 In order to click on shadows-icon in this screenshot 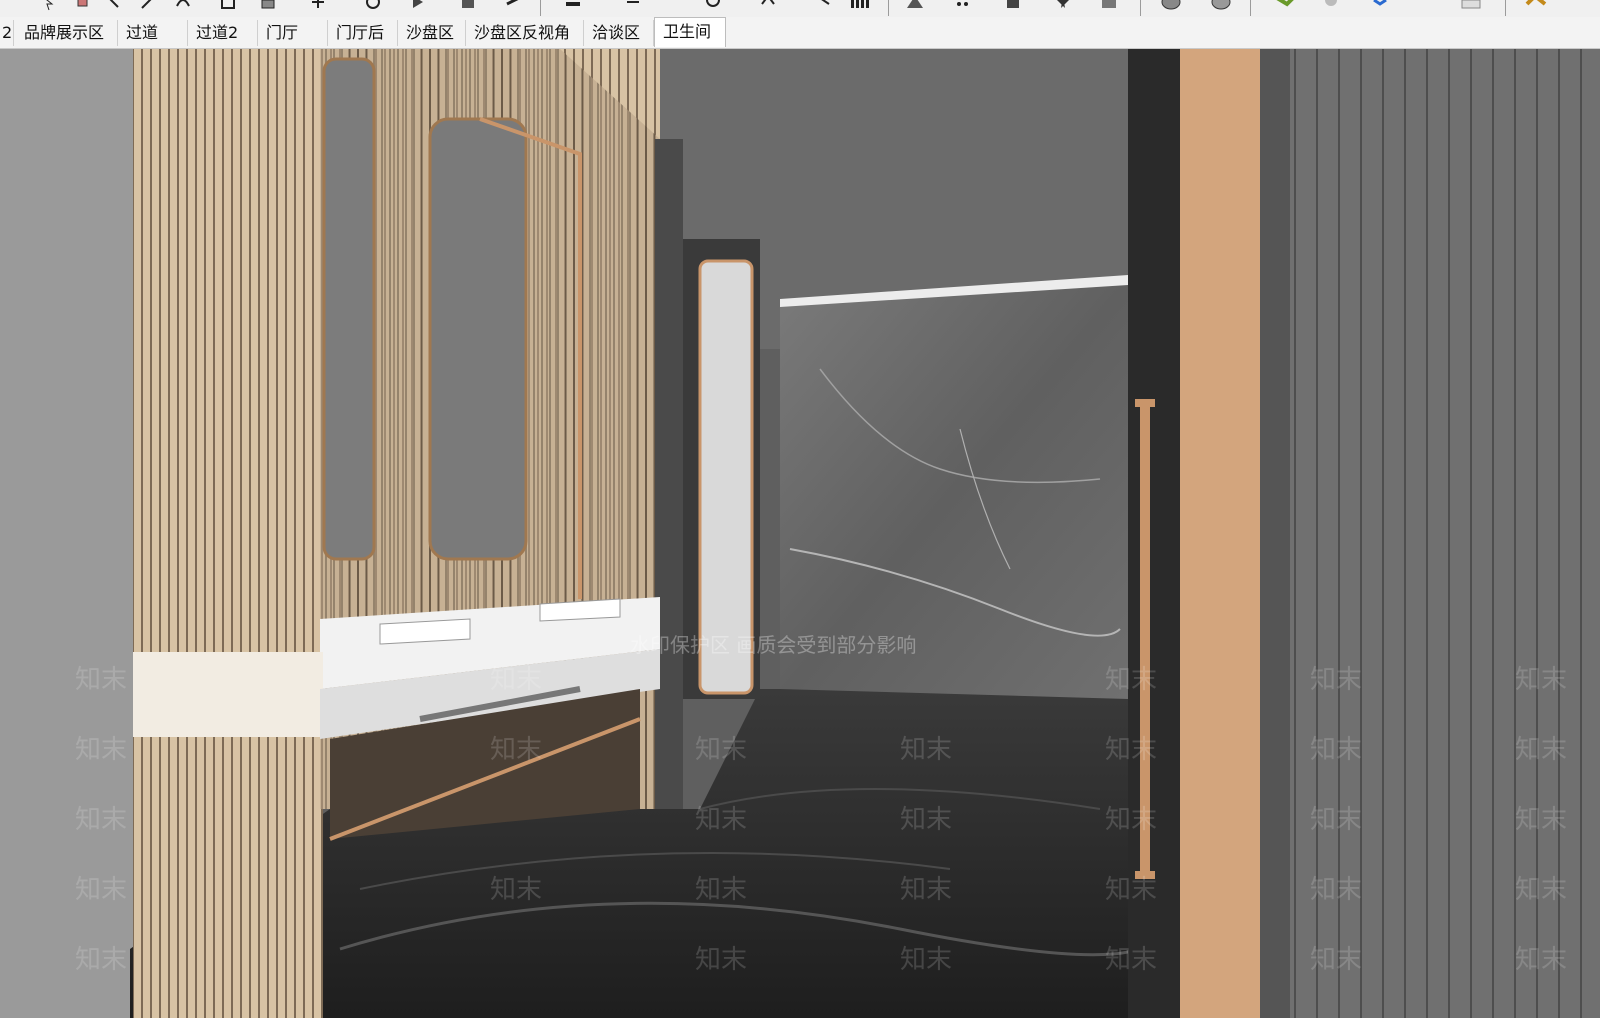, I will do `click(1284, 6)`.